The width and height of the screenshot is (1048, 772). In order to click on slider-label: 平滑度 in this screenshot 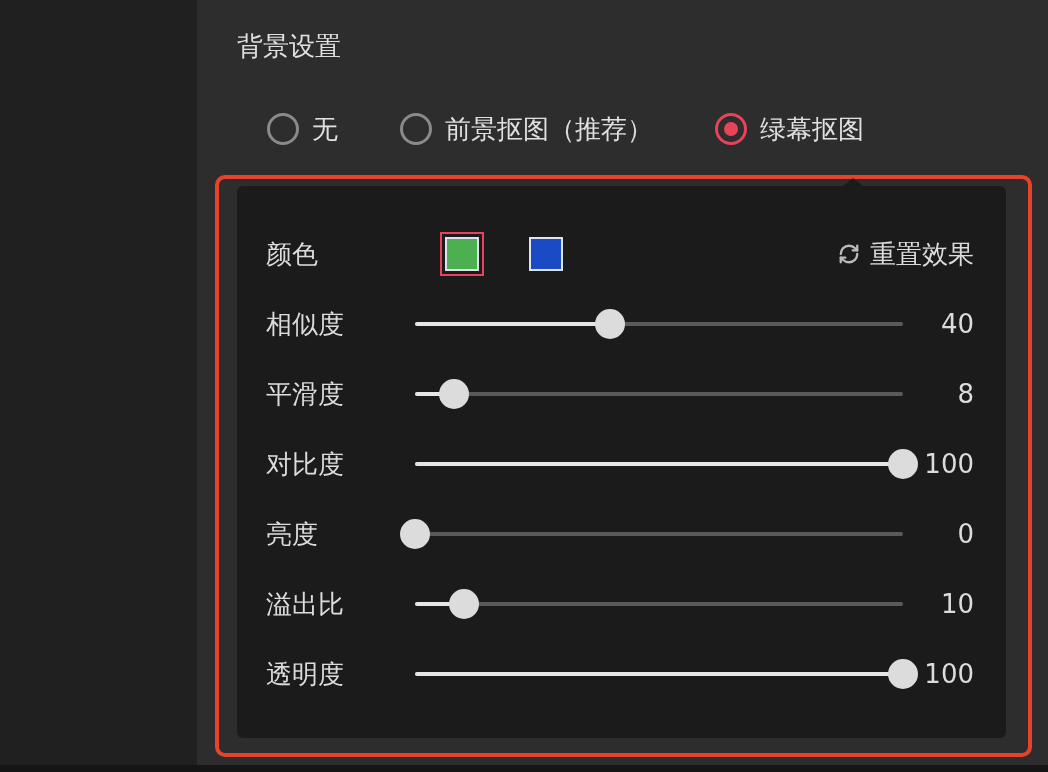, I will do `click(305, 394)`.